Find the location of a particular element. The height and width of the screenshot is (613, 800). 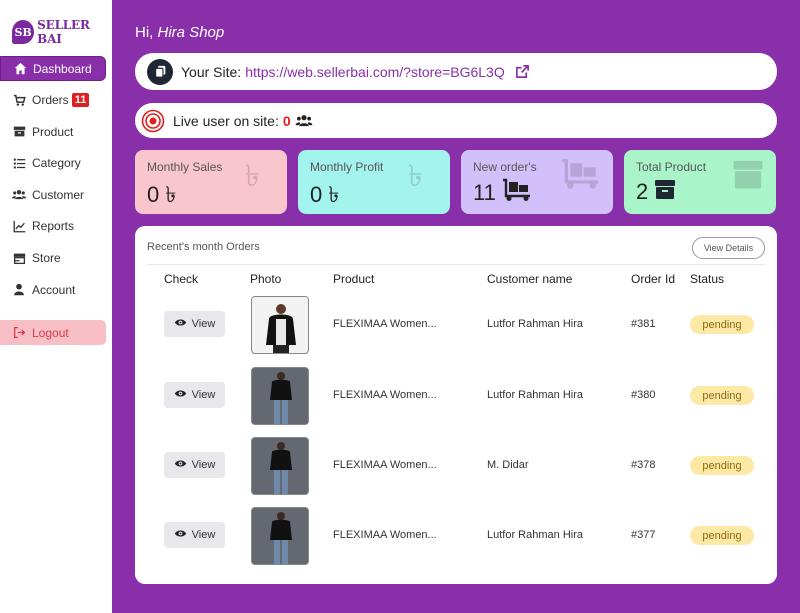

copy-icon is located at coordinates (160, 71).